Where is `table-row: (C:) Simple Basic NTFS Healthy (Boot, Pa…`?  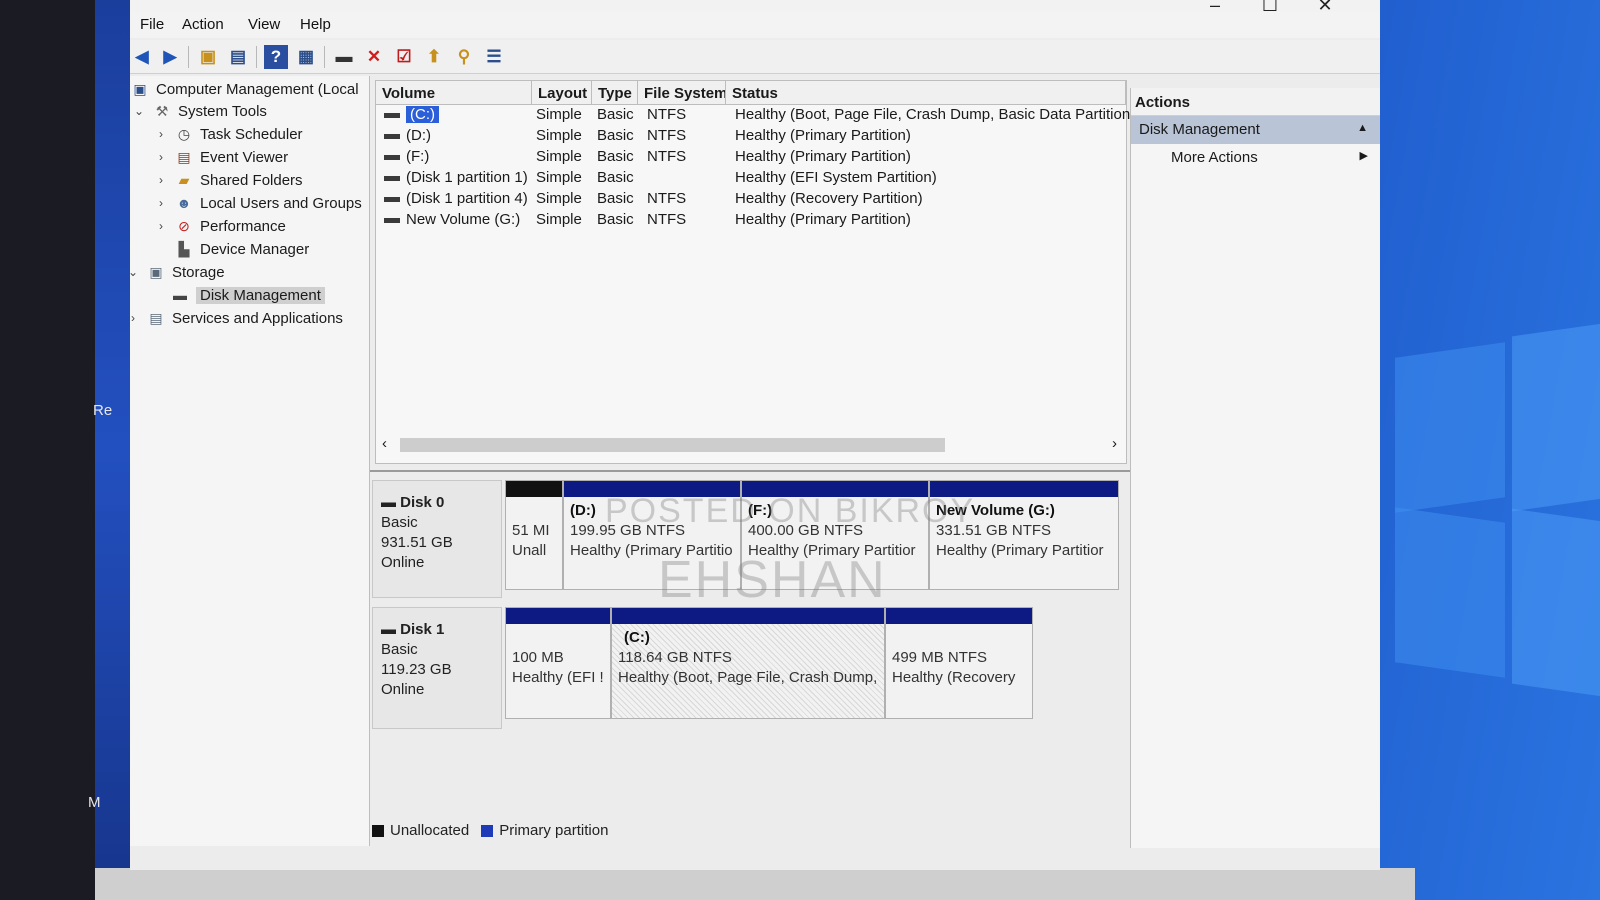
table-row: (C:) Simple Basic NTFS Healthy (Boot, Pa… is located at coordinates (755, 115).